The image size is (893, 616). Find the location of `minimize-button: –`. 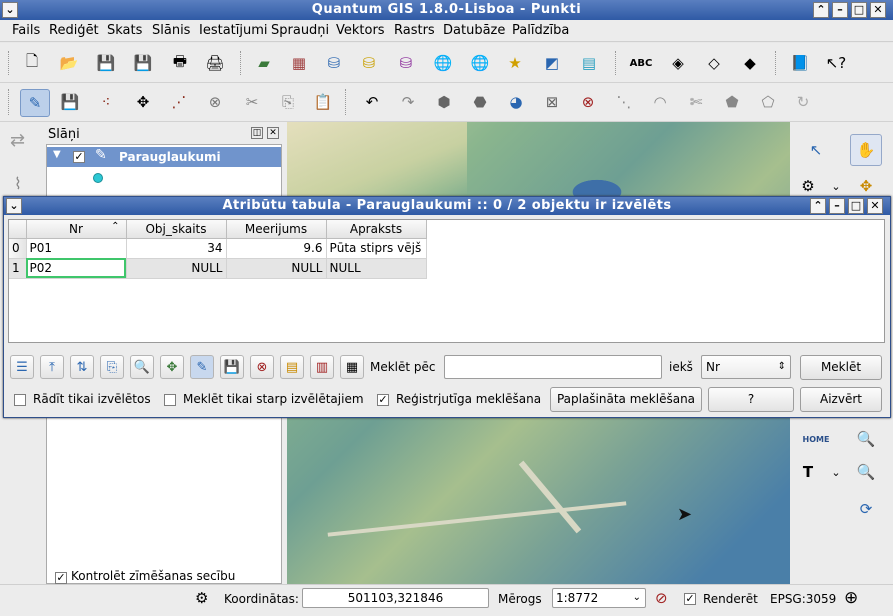

minimize-button: – is located at coordinates (840, 10).